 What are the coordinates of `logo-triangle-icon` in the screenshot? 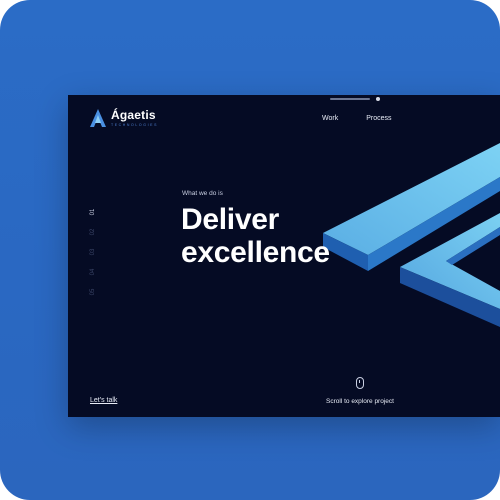 It's located at (98, 118).